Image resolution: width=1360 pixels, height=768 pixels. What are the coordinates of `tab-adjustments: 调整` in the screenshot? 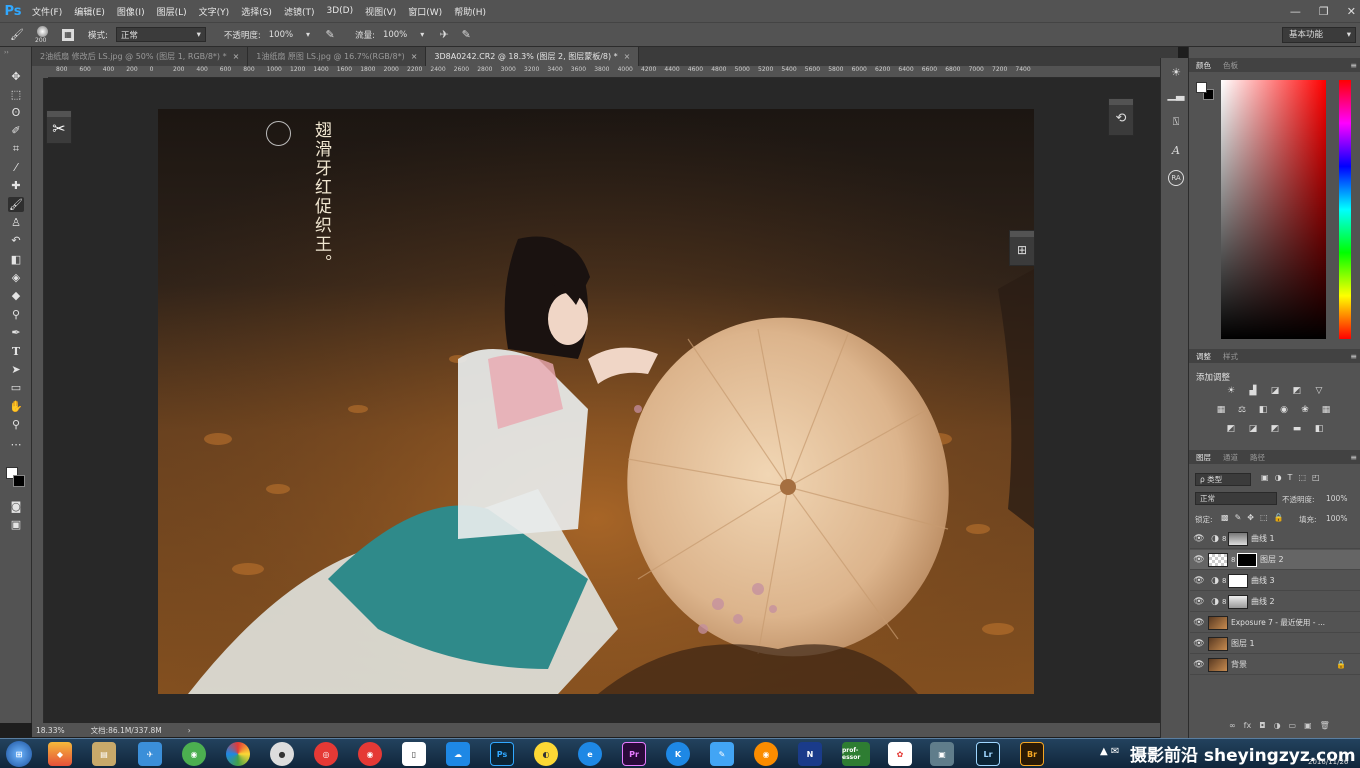 It's located at (1203, 356).